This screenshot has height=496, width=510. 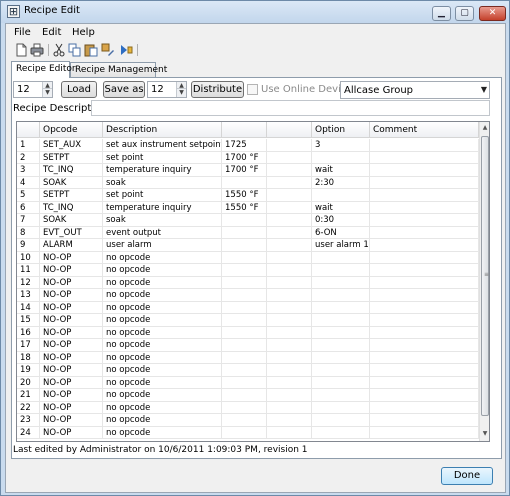 What do you see at coordinates (28, 145) in the screenshot?
I see `cell-index: 1` at bounding box center [28, 145].